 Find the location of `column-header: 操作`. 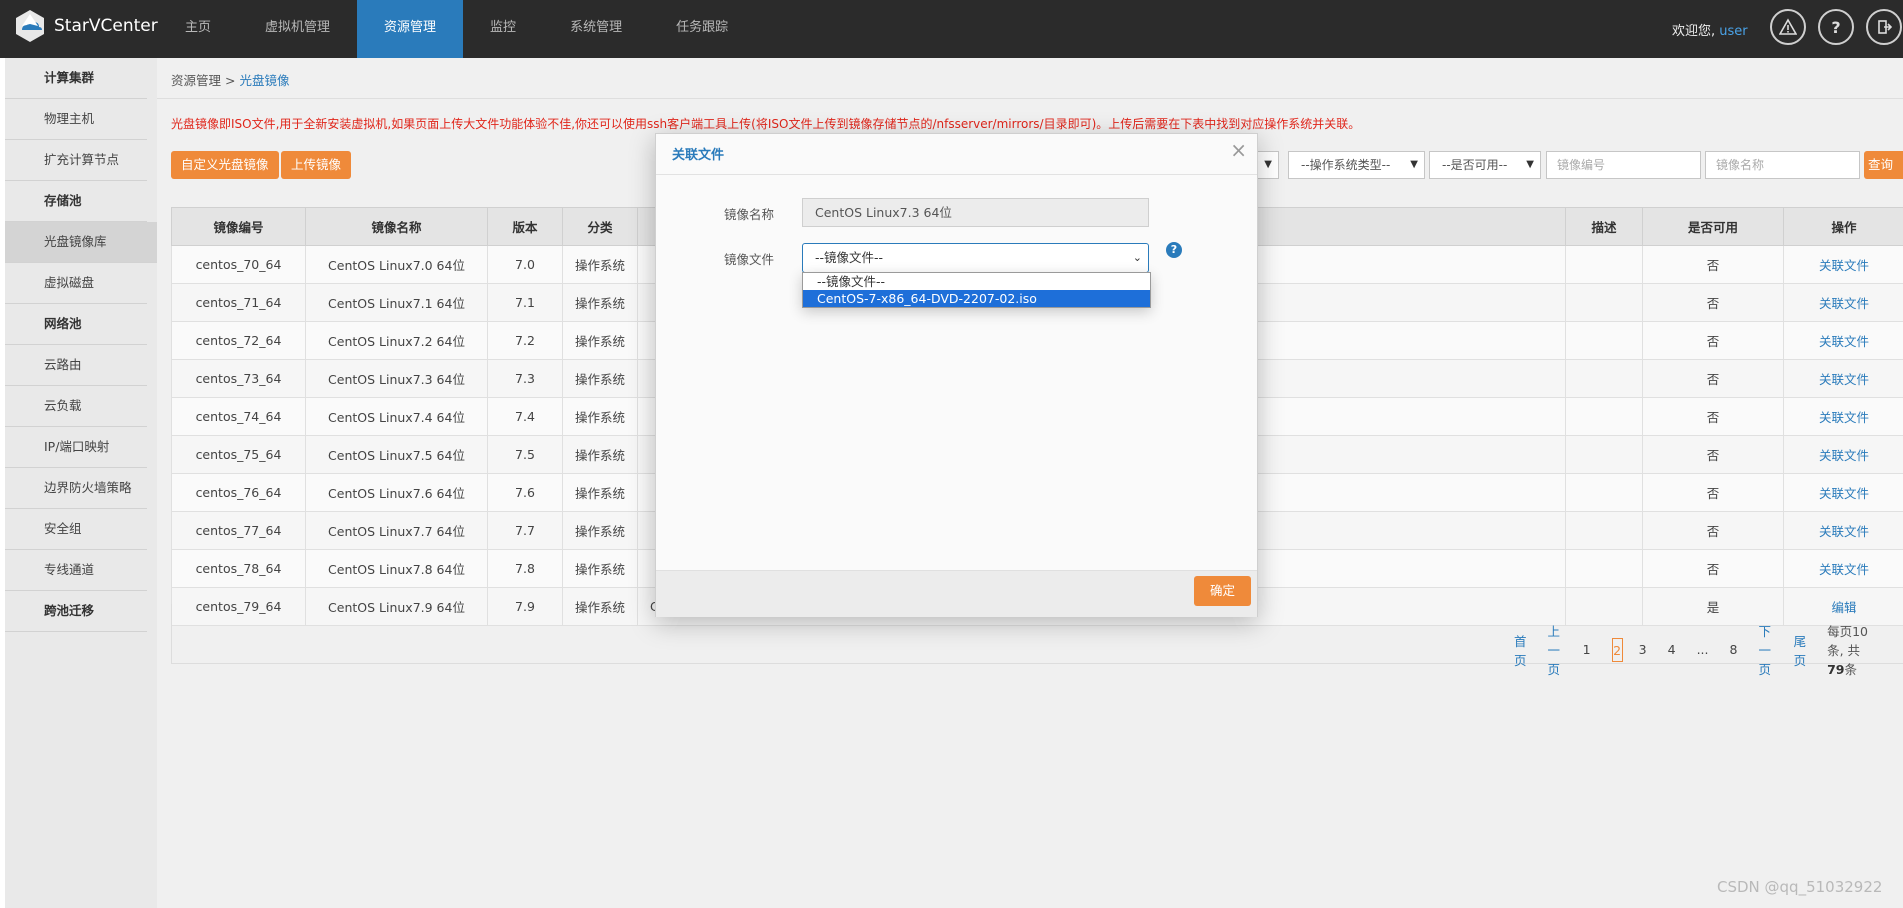

column-header: 操作 is located at coordinates (1843, 226).